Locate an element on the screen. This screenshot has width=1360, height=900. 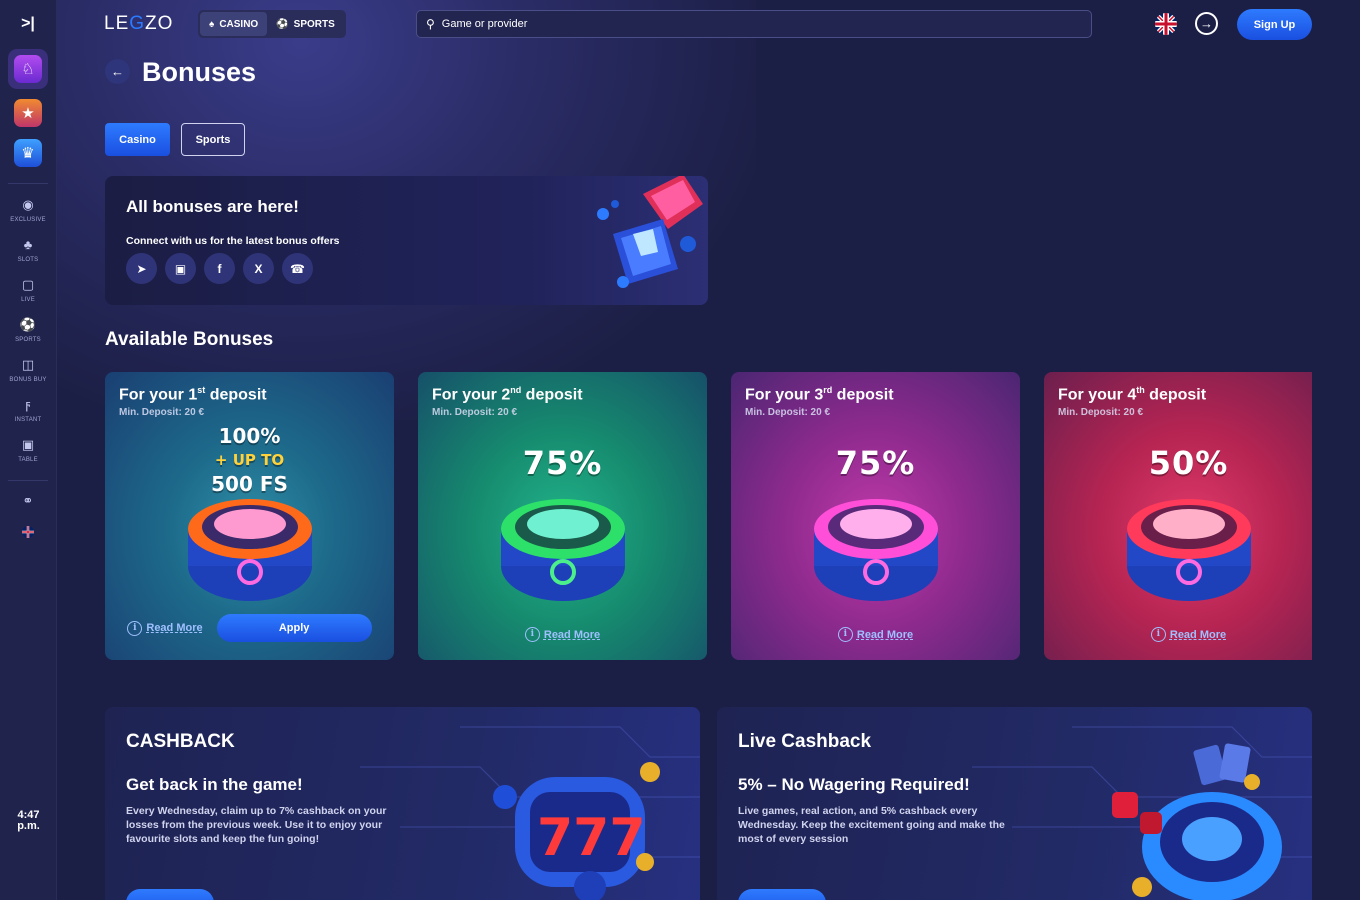
search-input: ⚲ Game or provider is located at coordinates (754, 24).